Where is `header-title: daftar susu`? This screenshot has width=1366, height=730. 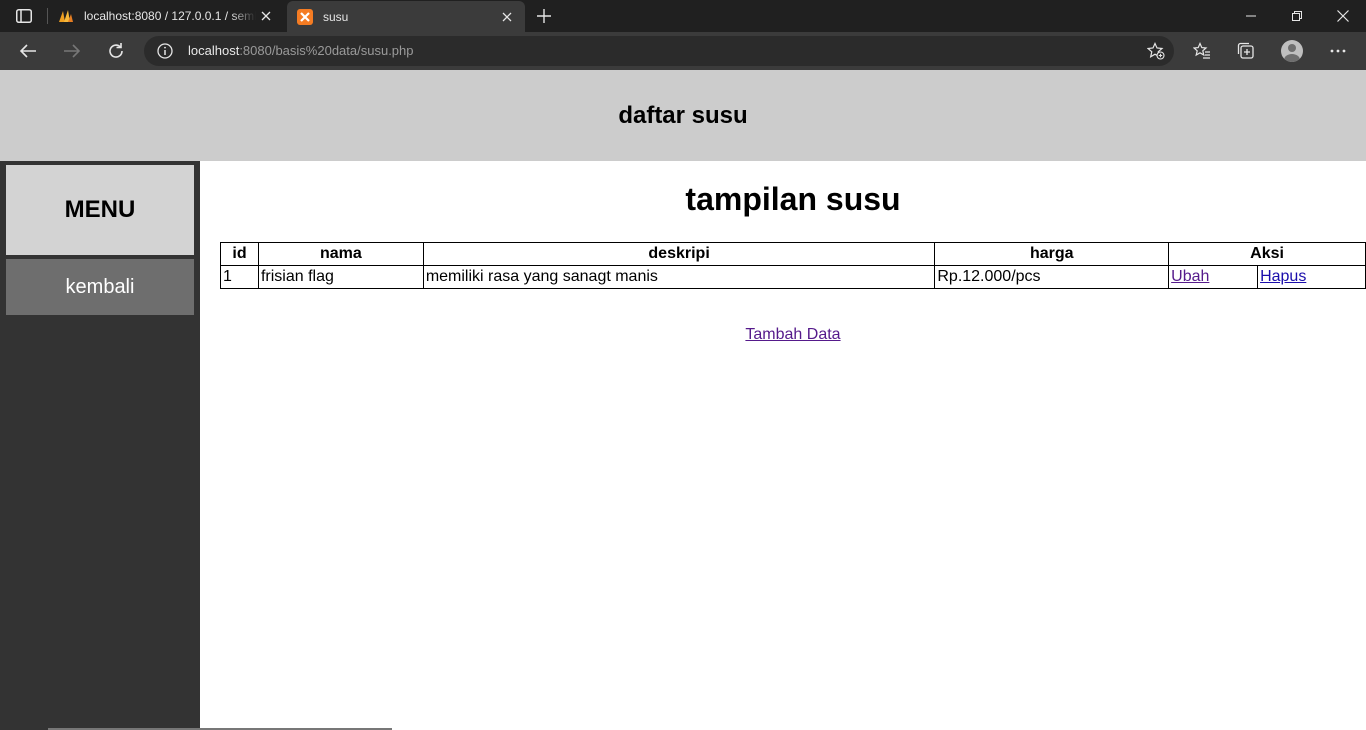
header-title: daftar susu is located at coordinates (683, 115).